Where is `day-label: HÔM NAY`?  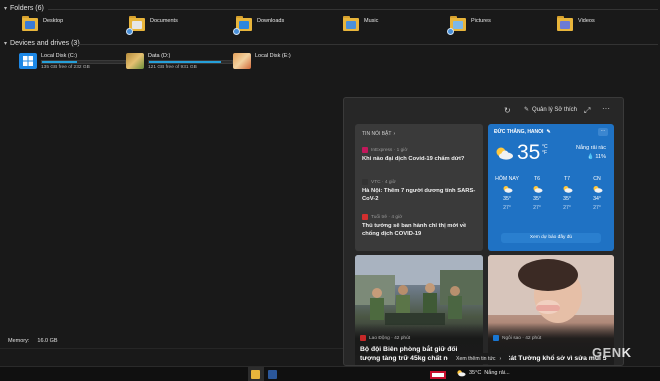 day-label: HÔM NAY is located at coordinates (507, 179).